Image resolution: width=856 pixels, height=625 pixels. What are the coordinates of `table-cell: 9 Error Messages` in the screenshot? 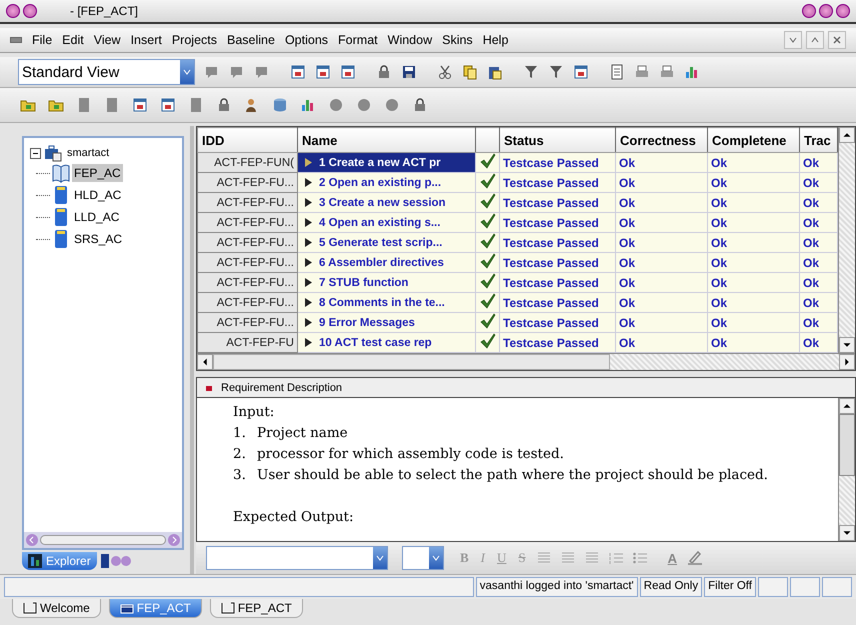 It's located at (387, 322).